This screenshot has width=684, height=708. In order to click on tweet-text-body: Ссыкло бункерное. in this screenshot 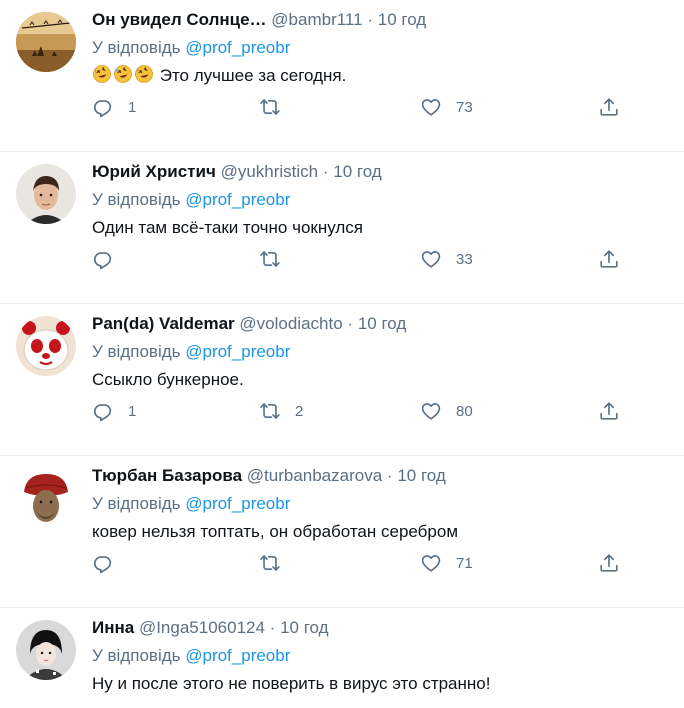, I will do `click(168, 379)`.